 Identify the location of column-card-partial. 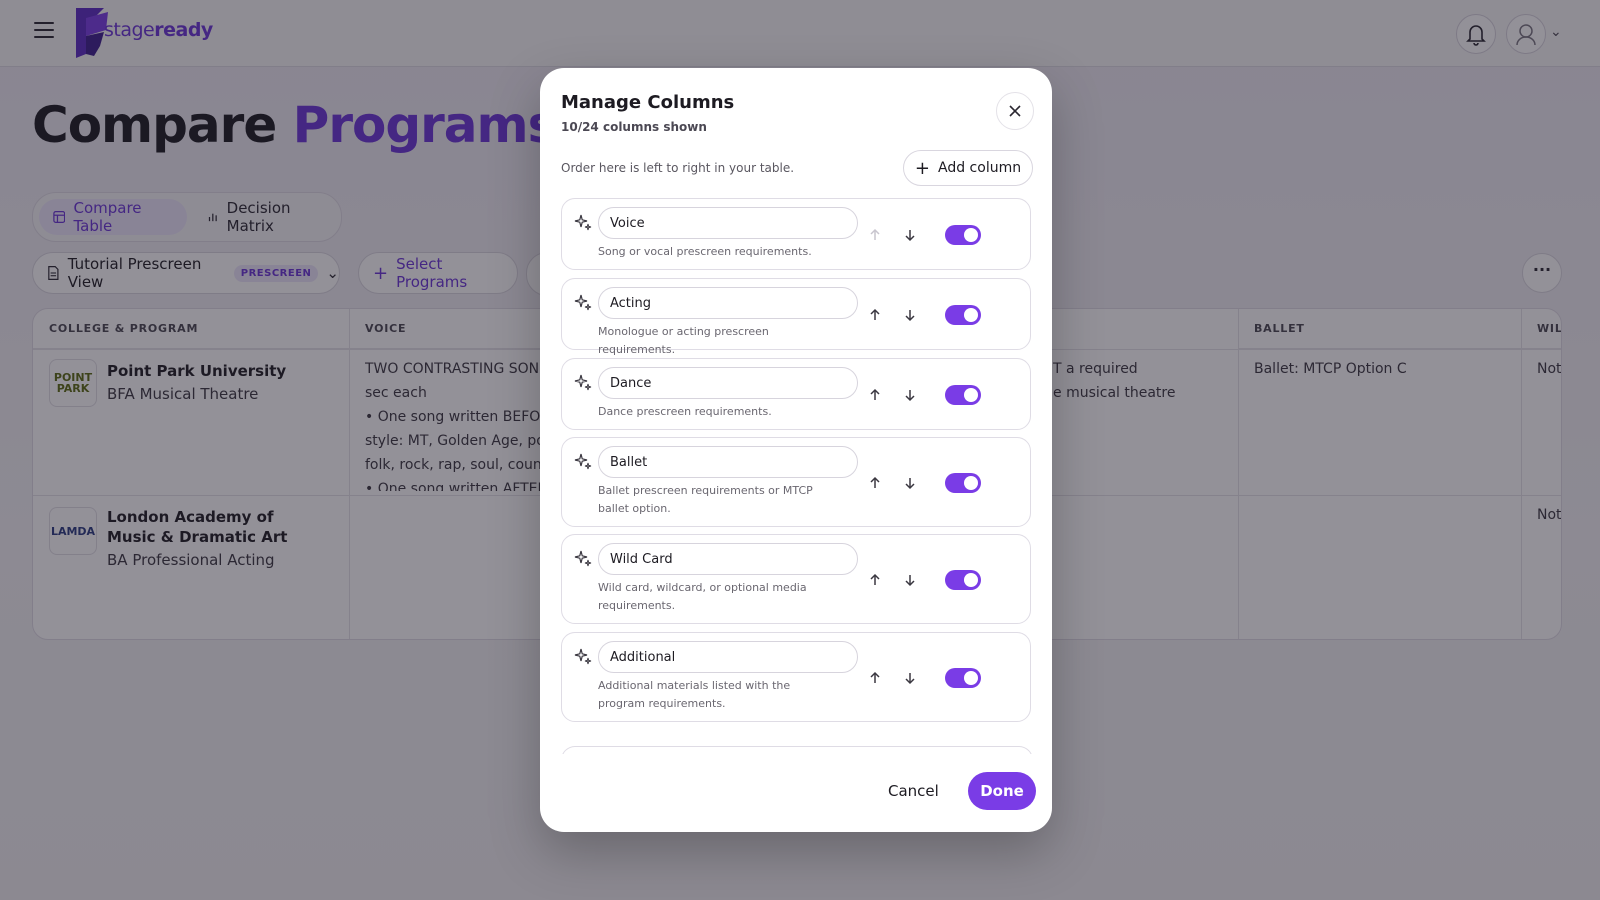
(797, 750).